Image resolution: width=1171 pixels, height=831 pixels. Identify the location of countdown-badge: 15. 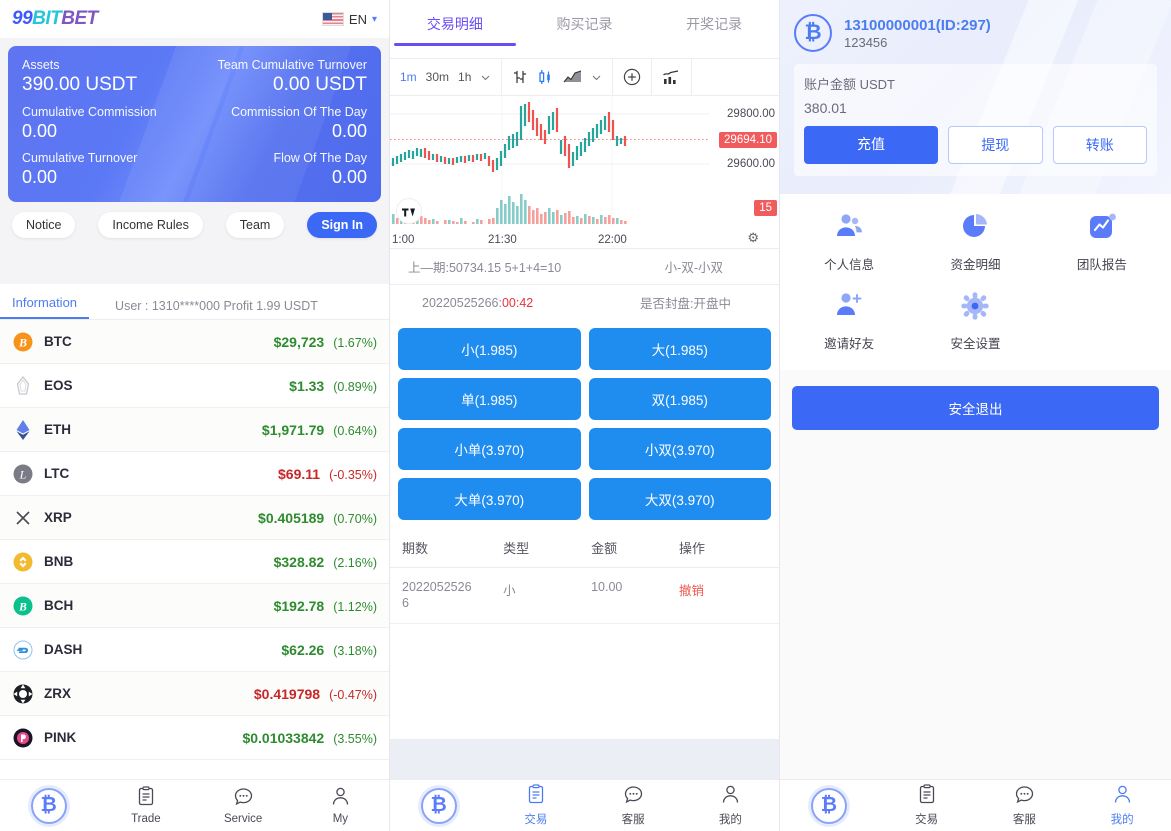
(765, 208).